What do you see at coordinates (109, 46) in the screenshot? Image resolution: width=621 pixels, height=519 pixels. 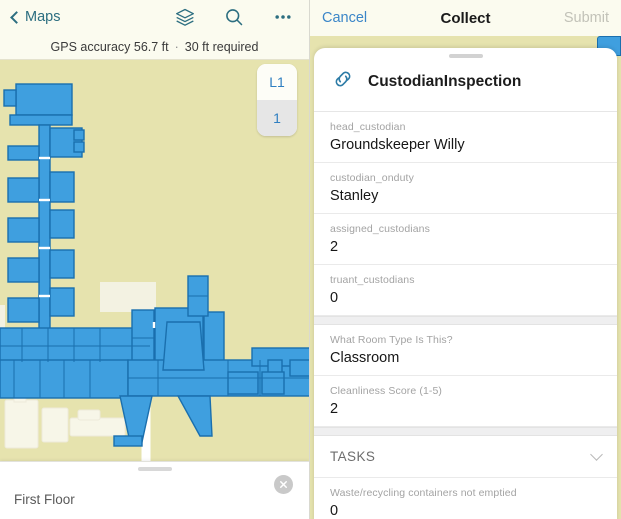 I see `gps-accuracy-text: GPS accuracy 56.7 ft` at bounding box center [109, 46].